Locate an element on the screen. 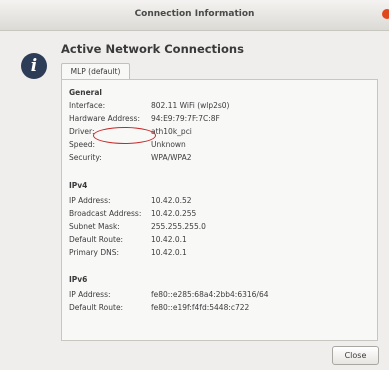 Image resolution: width=389 pixels, height=370 pixels. detail-value: 10.42.0.255 is located at coordinates (174, 213).